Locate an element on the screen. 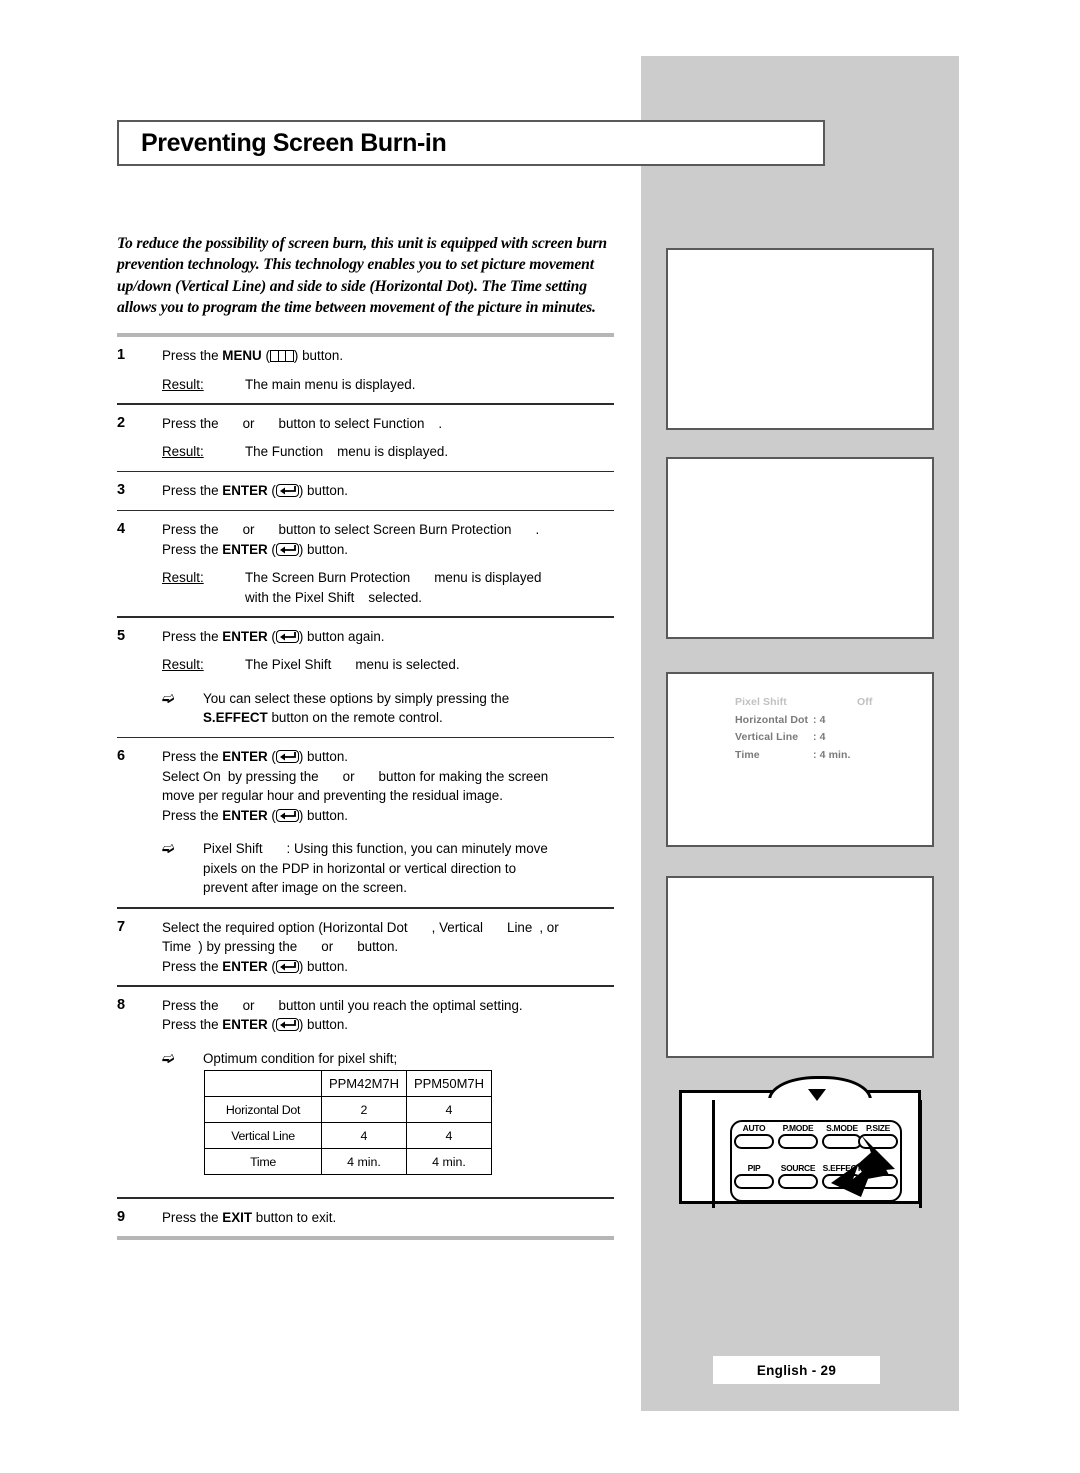  step-7-number: 7 is located at coordinates (121, 926).